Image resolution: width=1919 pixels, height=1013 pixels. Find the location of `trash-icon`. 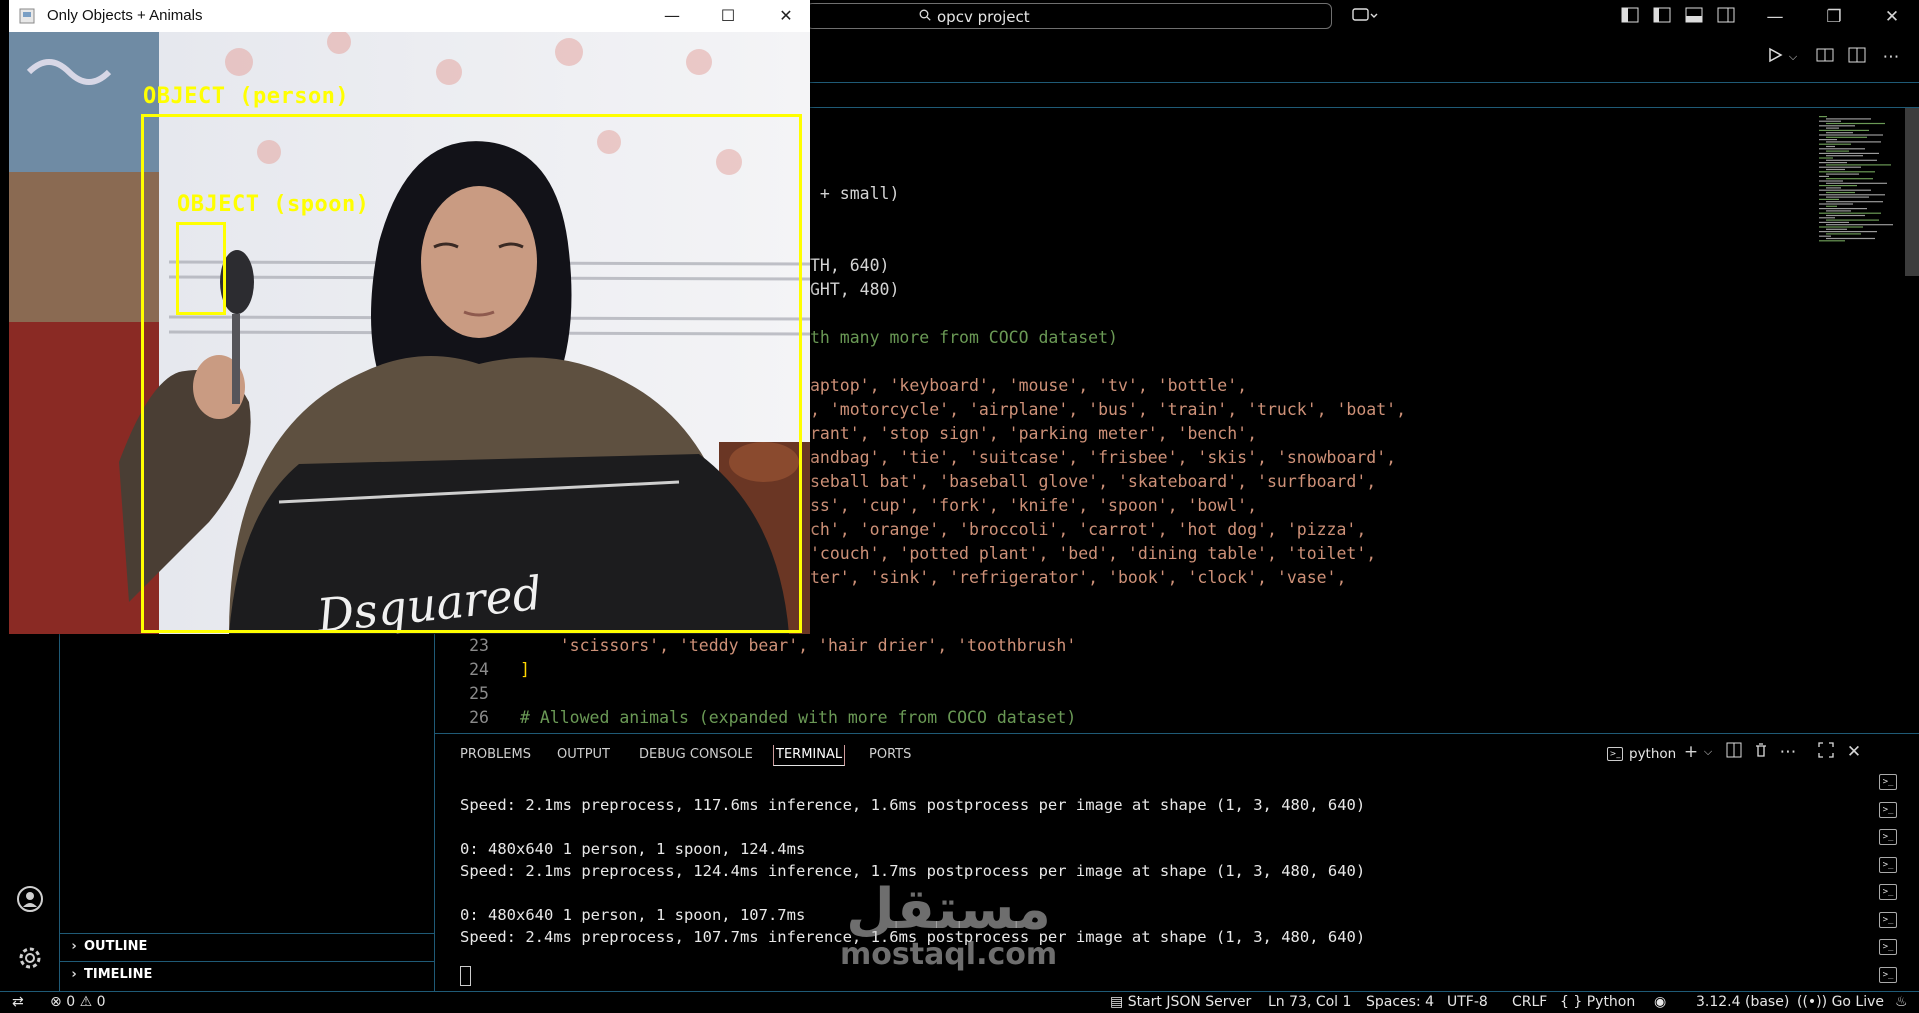

trash-icon is located at coordinates (1761, 752).